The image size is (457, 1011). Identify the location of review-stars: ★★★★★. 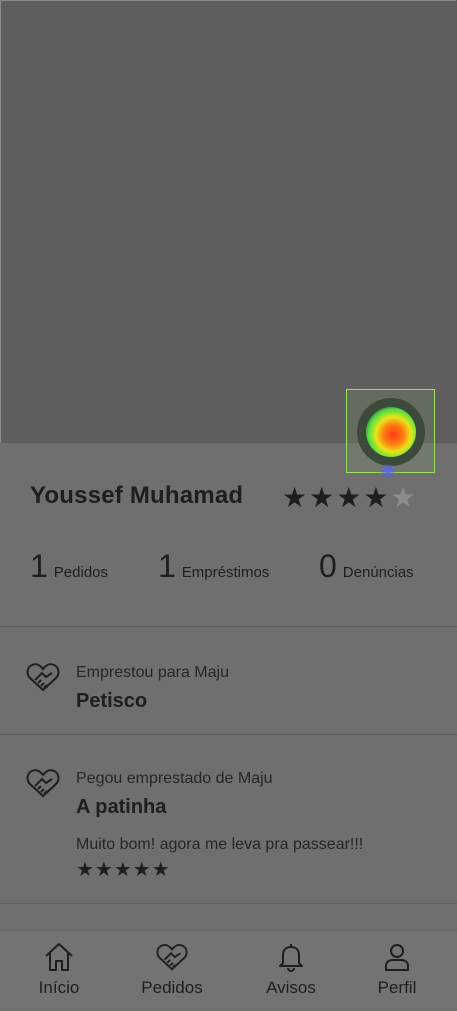
(123, 870).